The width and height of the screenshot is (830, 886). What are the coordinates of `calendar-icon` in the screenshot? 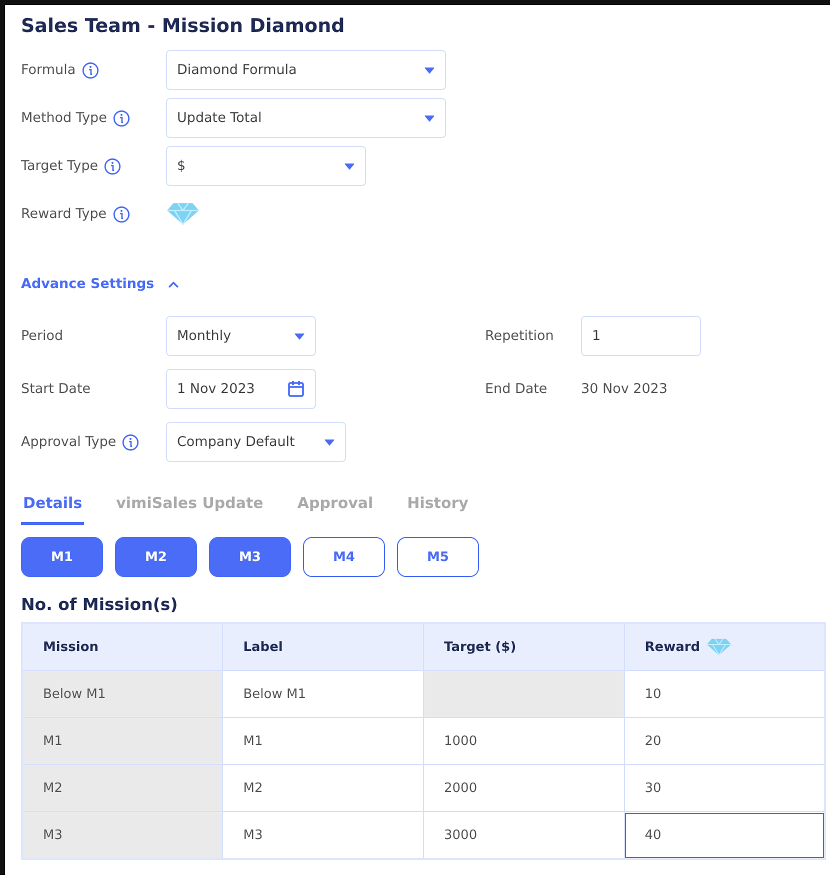 It's located at (296, 389).